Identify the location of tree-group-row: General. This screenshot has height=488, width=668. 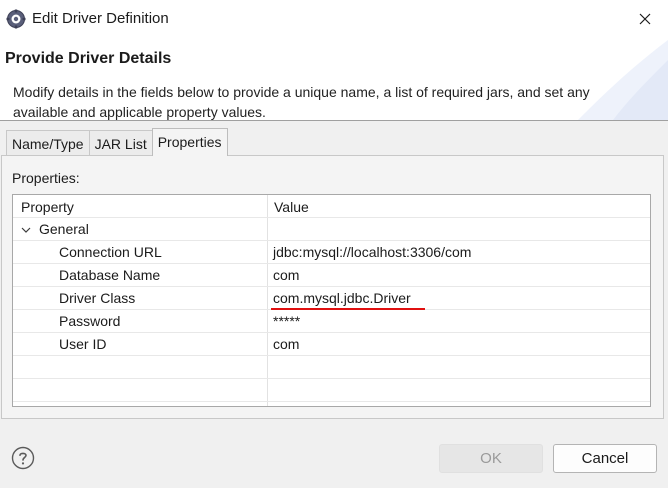
(331, 229).